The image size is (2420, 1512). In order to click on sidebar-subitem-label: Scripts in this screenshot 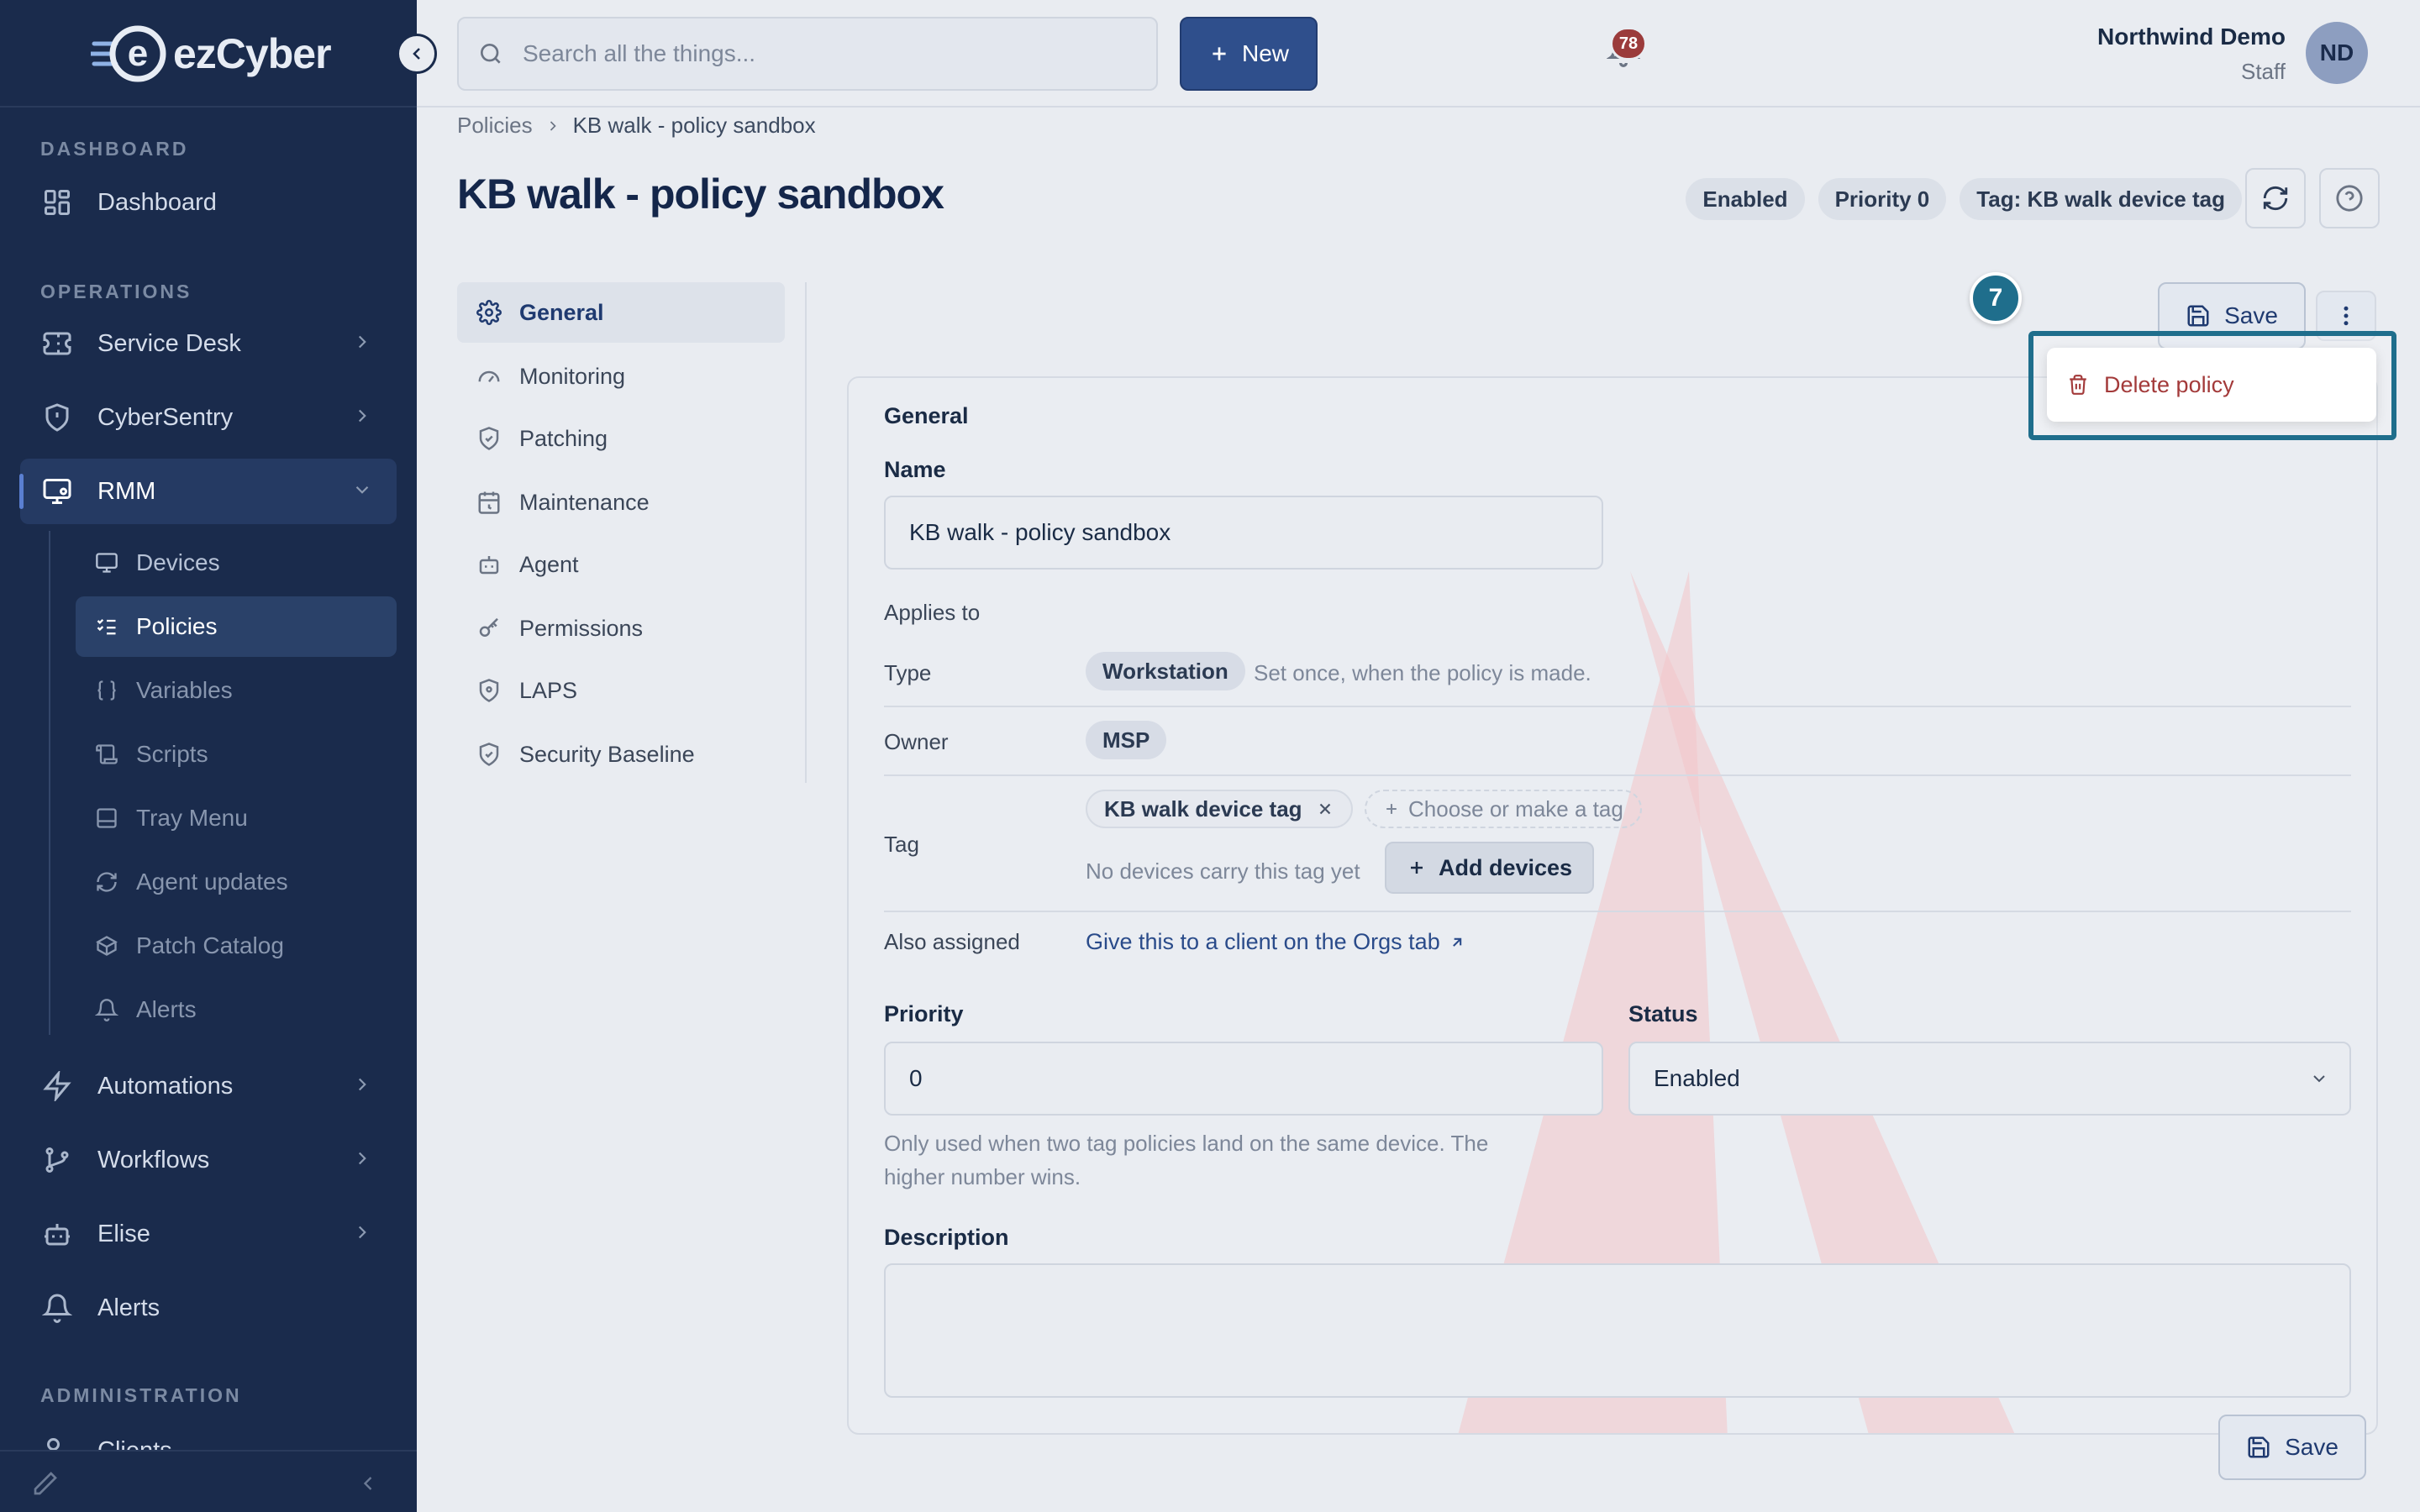, I will do `click(172, 754)`.